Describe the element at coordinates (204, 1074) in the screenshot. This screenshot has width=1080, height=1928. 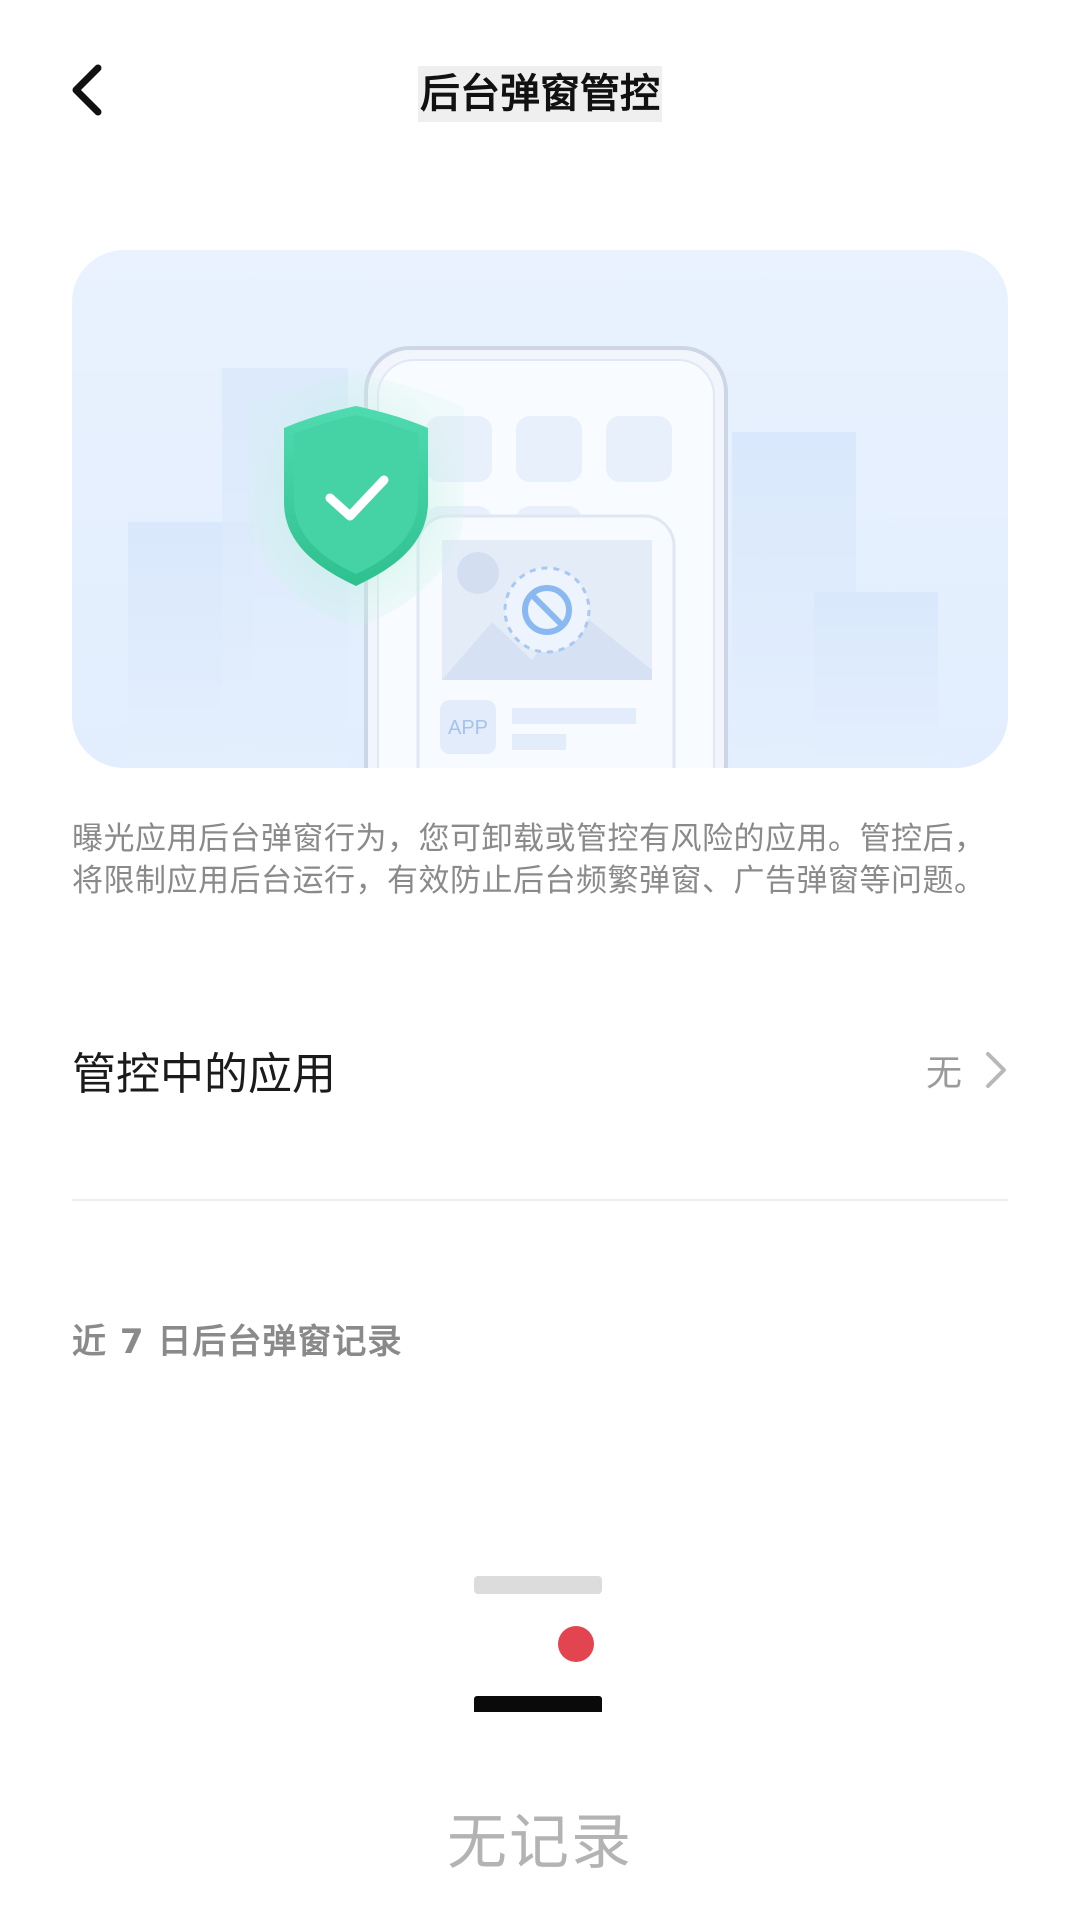
I see `managed-apps-label: 管控中的应用` at that location.